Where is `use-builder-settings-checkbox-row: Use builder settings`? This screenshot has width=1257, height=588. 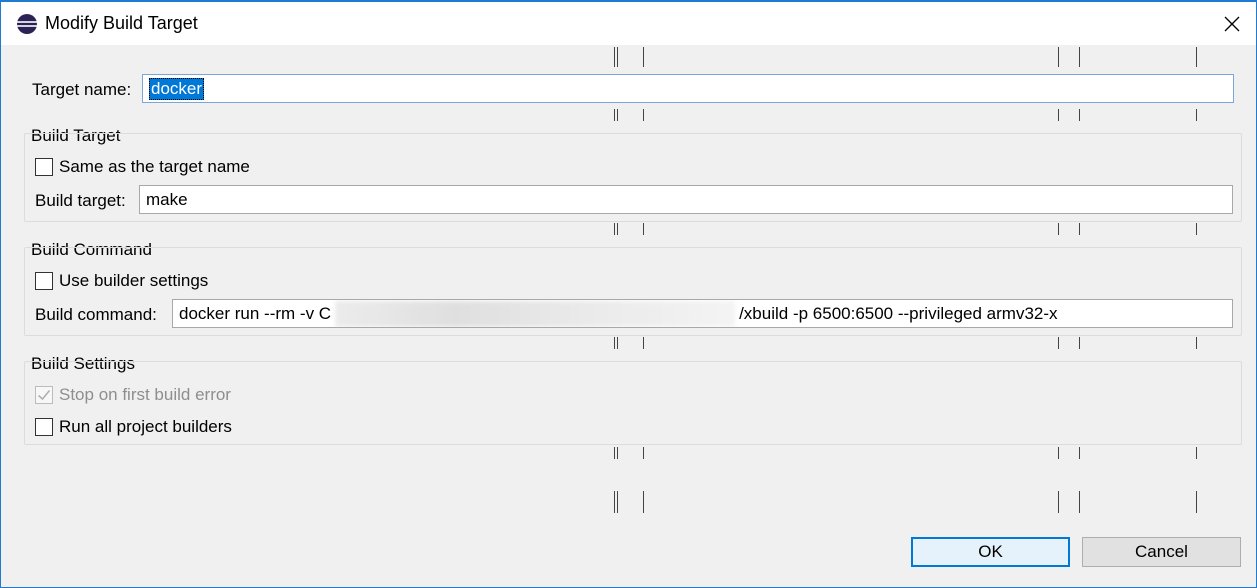 use-builder-settings-checkbox-row: Use builder settings is located at coordinates (121, 281).